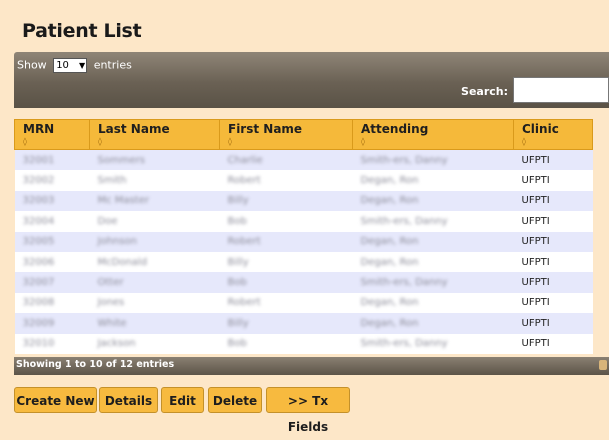 This screenshot has height=440, width=609. What do you see at coordinates (38, 242) in the screenshot?
I see `cell-mrn: 32005` at bounding box center [38, 242].